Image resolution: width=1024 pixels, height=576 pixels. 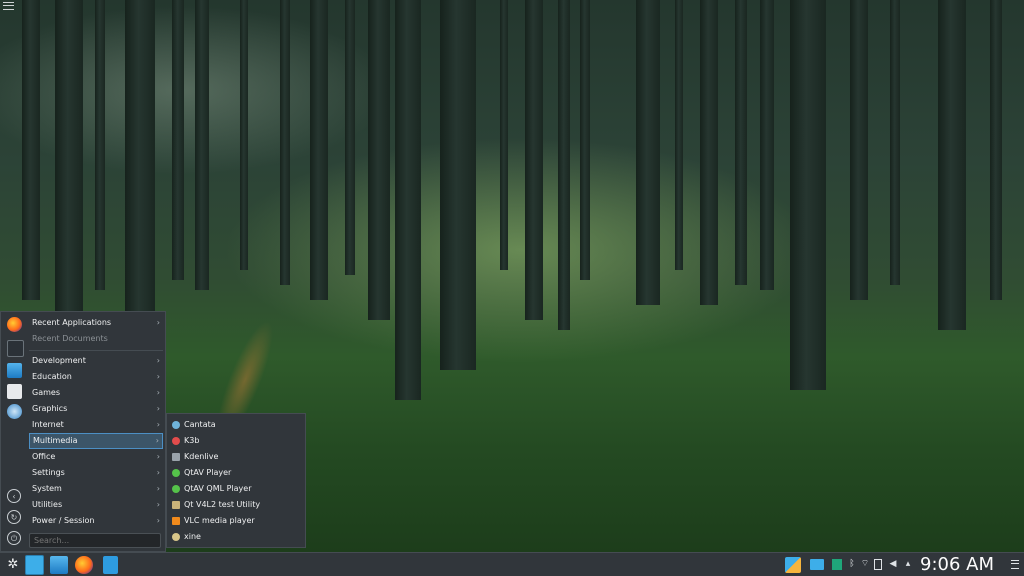 I want to click on qtav-qml-icon, so click(x=176, y=489).